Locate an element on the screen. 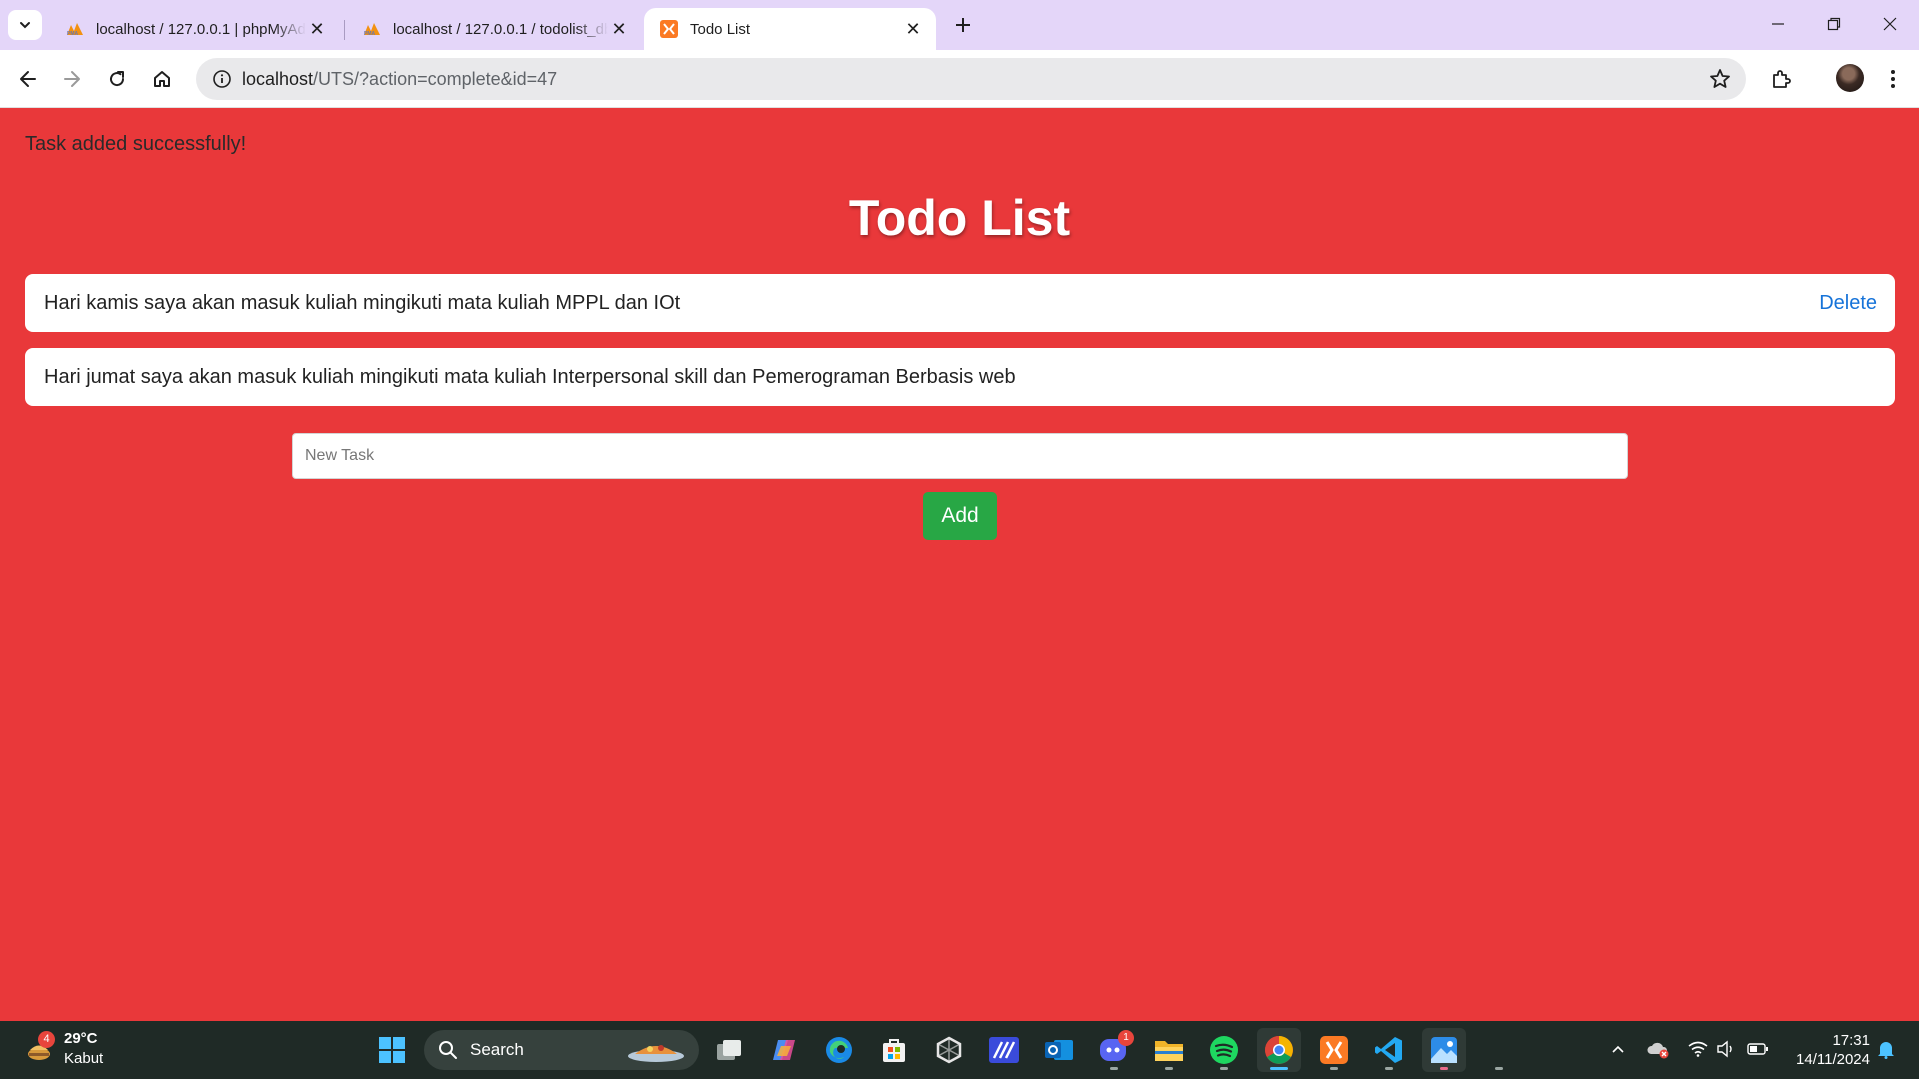 This screenshot has width=1919, height=1079. store-icon is located at coordinates (894, 1050).